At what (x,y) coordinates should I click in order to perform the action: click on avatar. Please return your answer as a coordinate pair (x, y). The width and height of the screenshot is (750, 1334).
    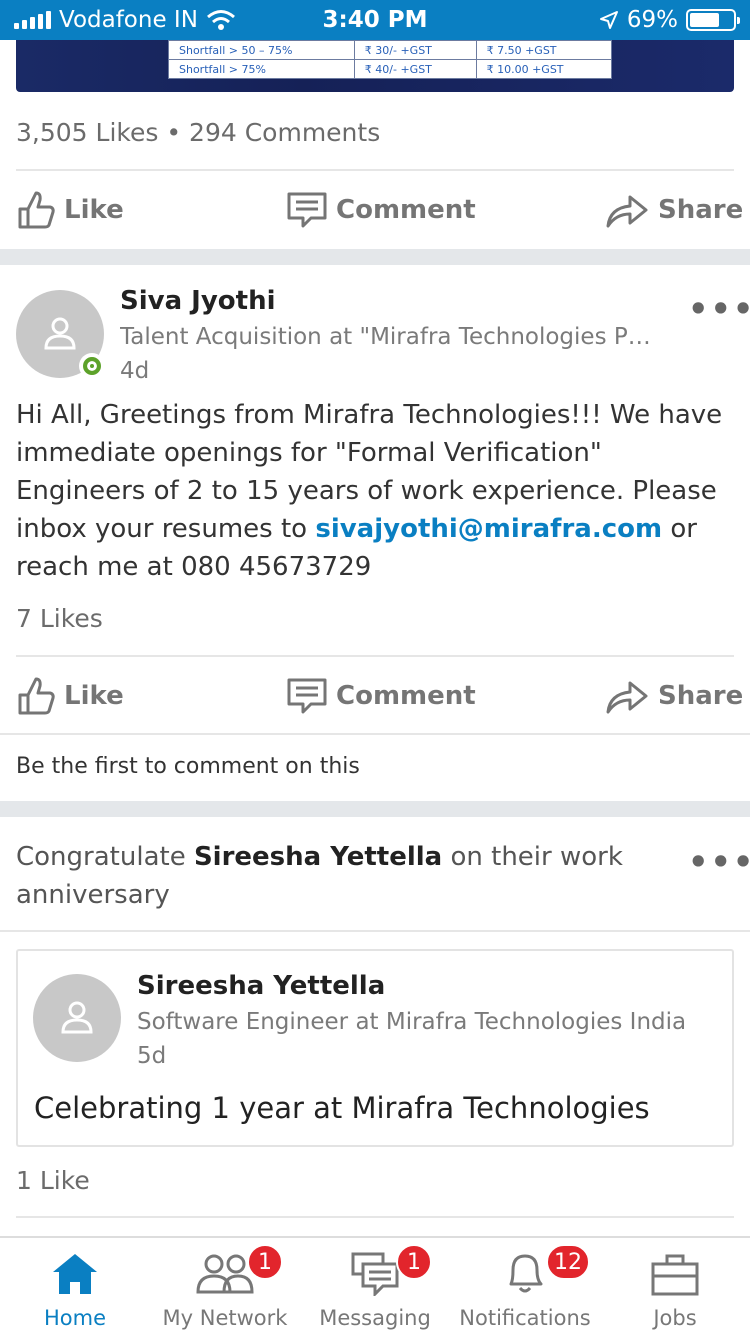
    Looking at the image, I should click on (77, 1018).